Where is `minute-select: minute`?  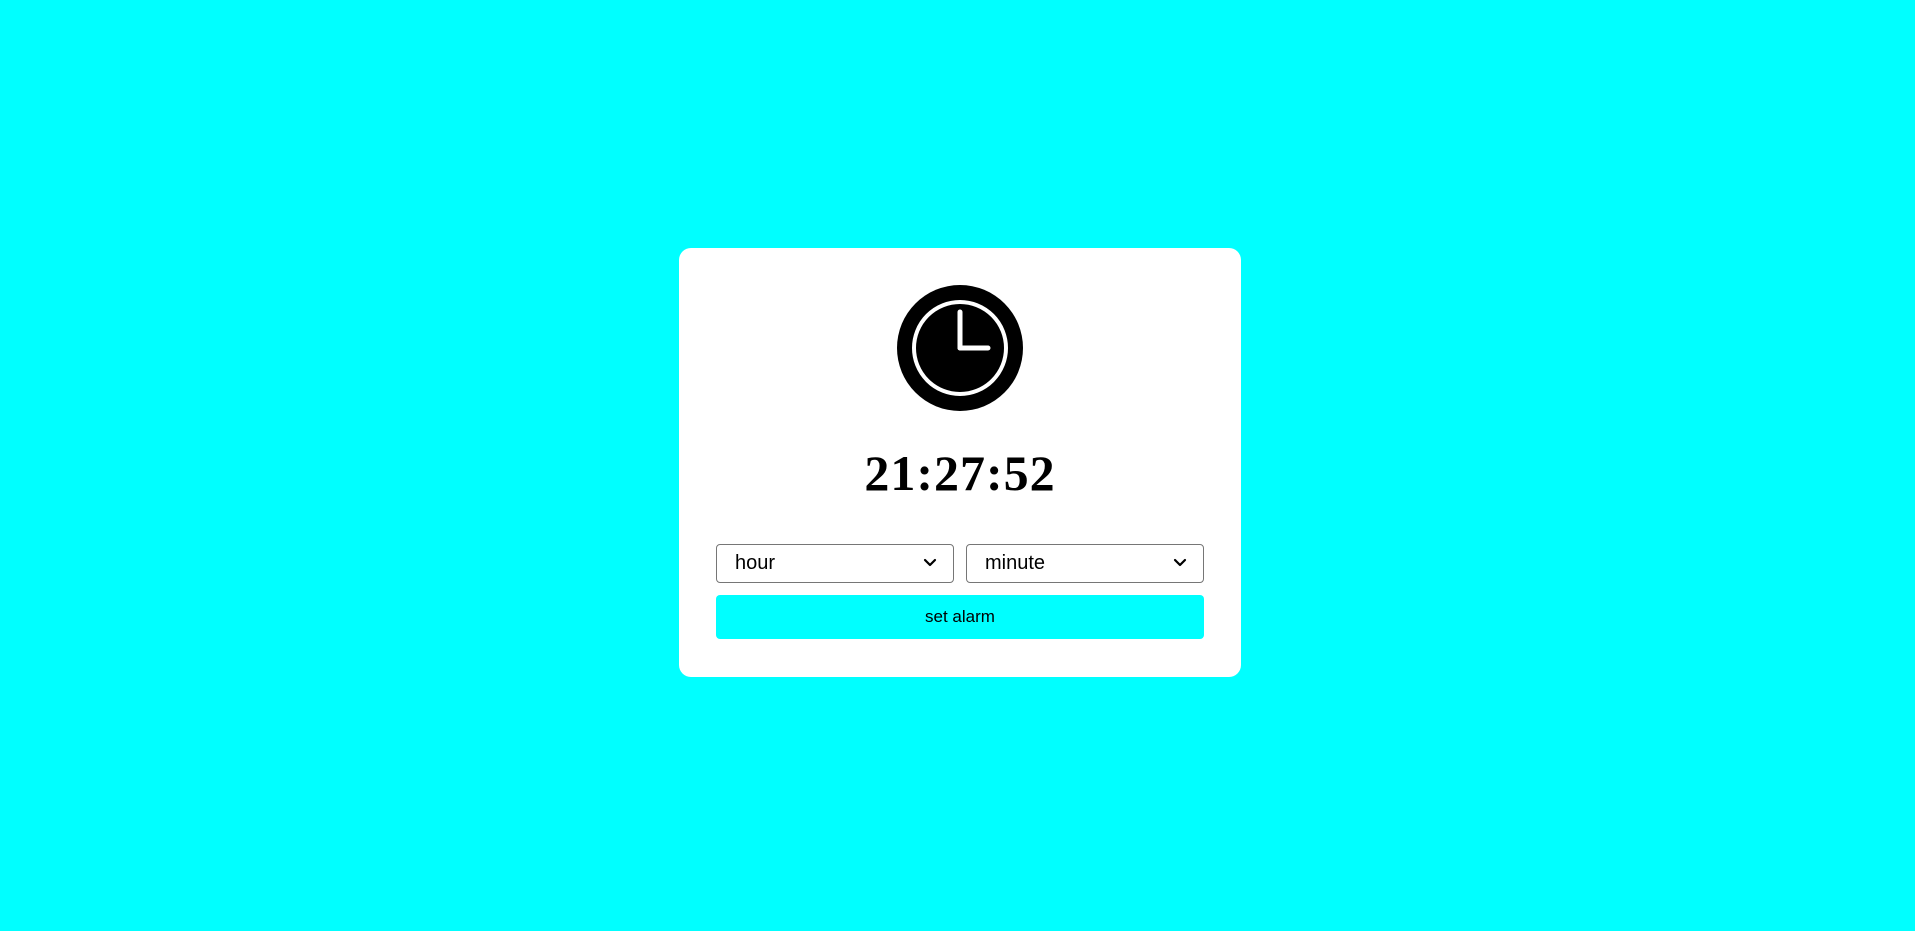
minute-select: minute is located at coordinates (1085, 563).